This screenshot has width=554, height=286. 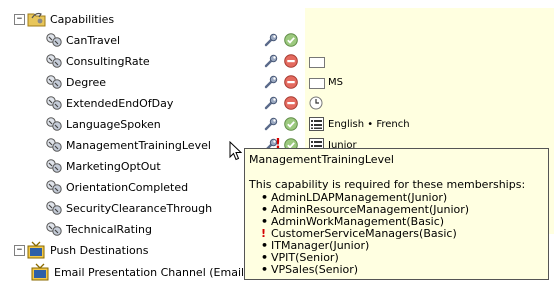 What do you see at coordinates (139, 208) in the screenshot?
I see `capability-item-label: SecurityClearanceThrough` at bounding box center [139, 208].